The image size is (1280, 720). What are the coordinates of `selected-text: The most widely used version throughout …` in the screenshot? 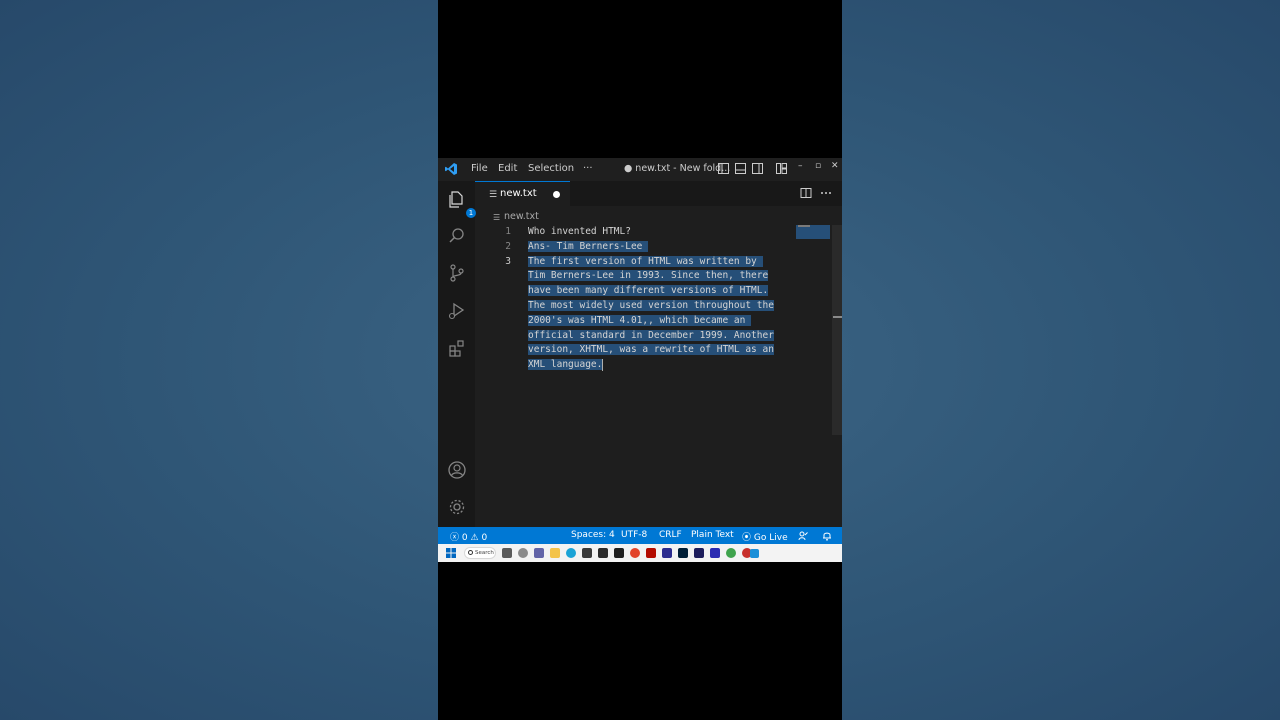 It's located at (651, 305).